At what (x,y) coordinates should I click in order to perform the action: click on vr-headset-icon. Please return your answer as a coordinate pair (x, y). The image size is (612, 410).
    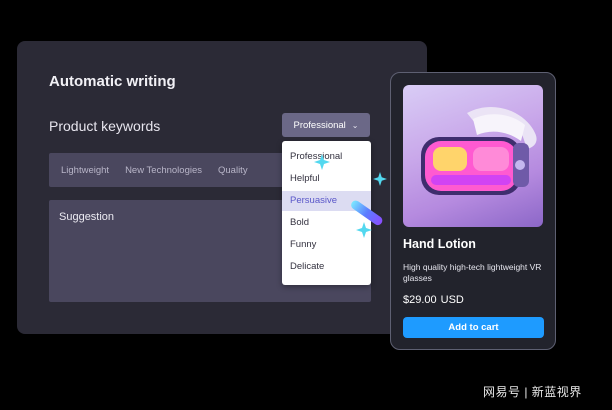
    Looking at the image, I should click on (479, 150).